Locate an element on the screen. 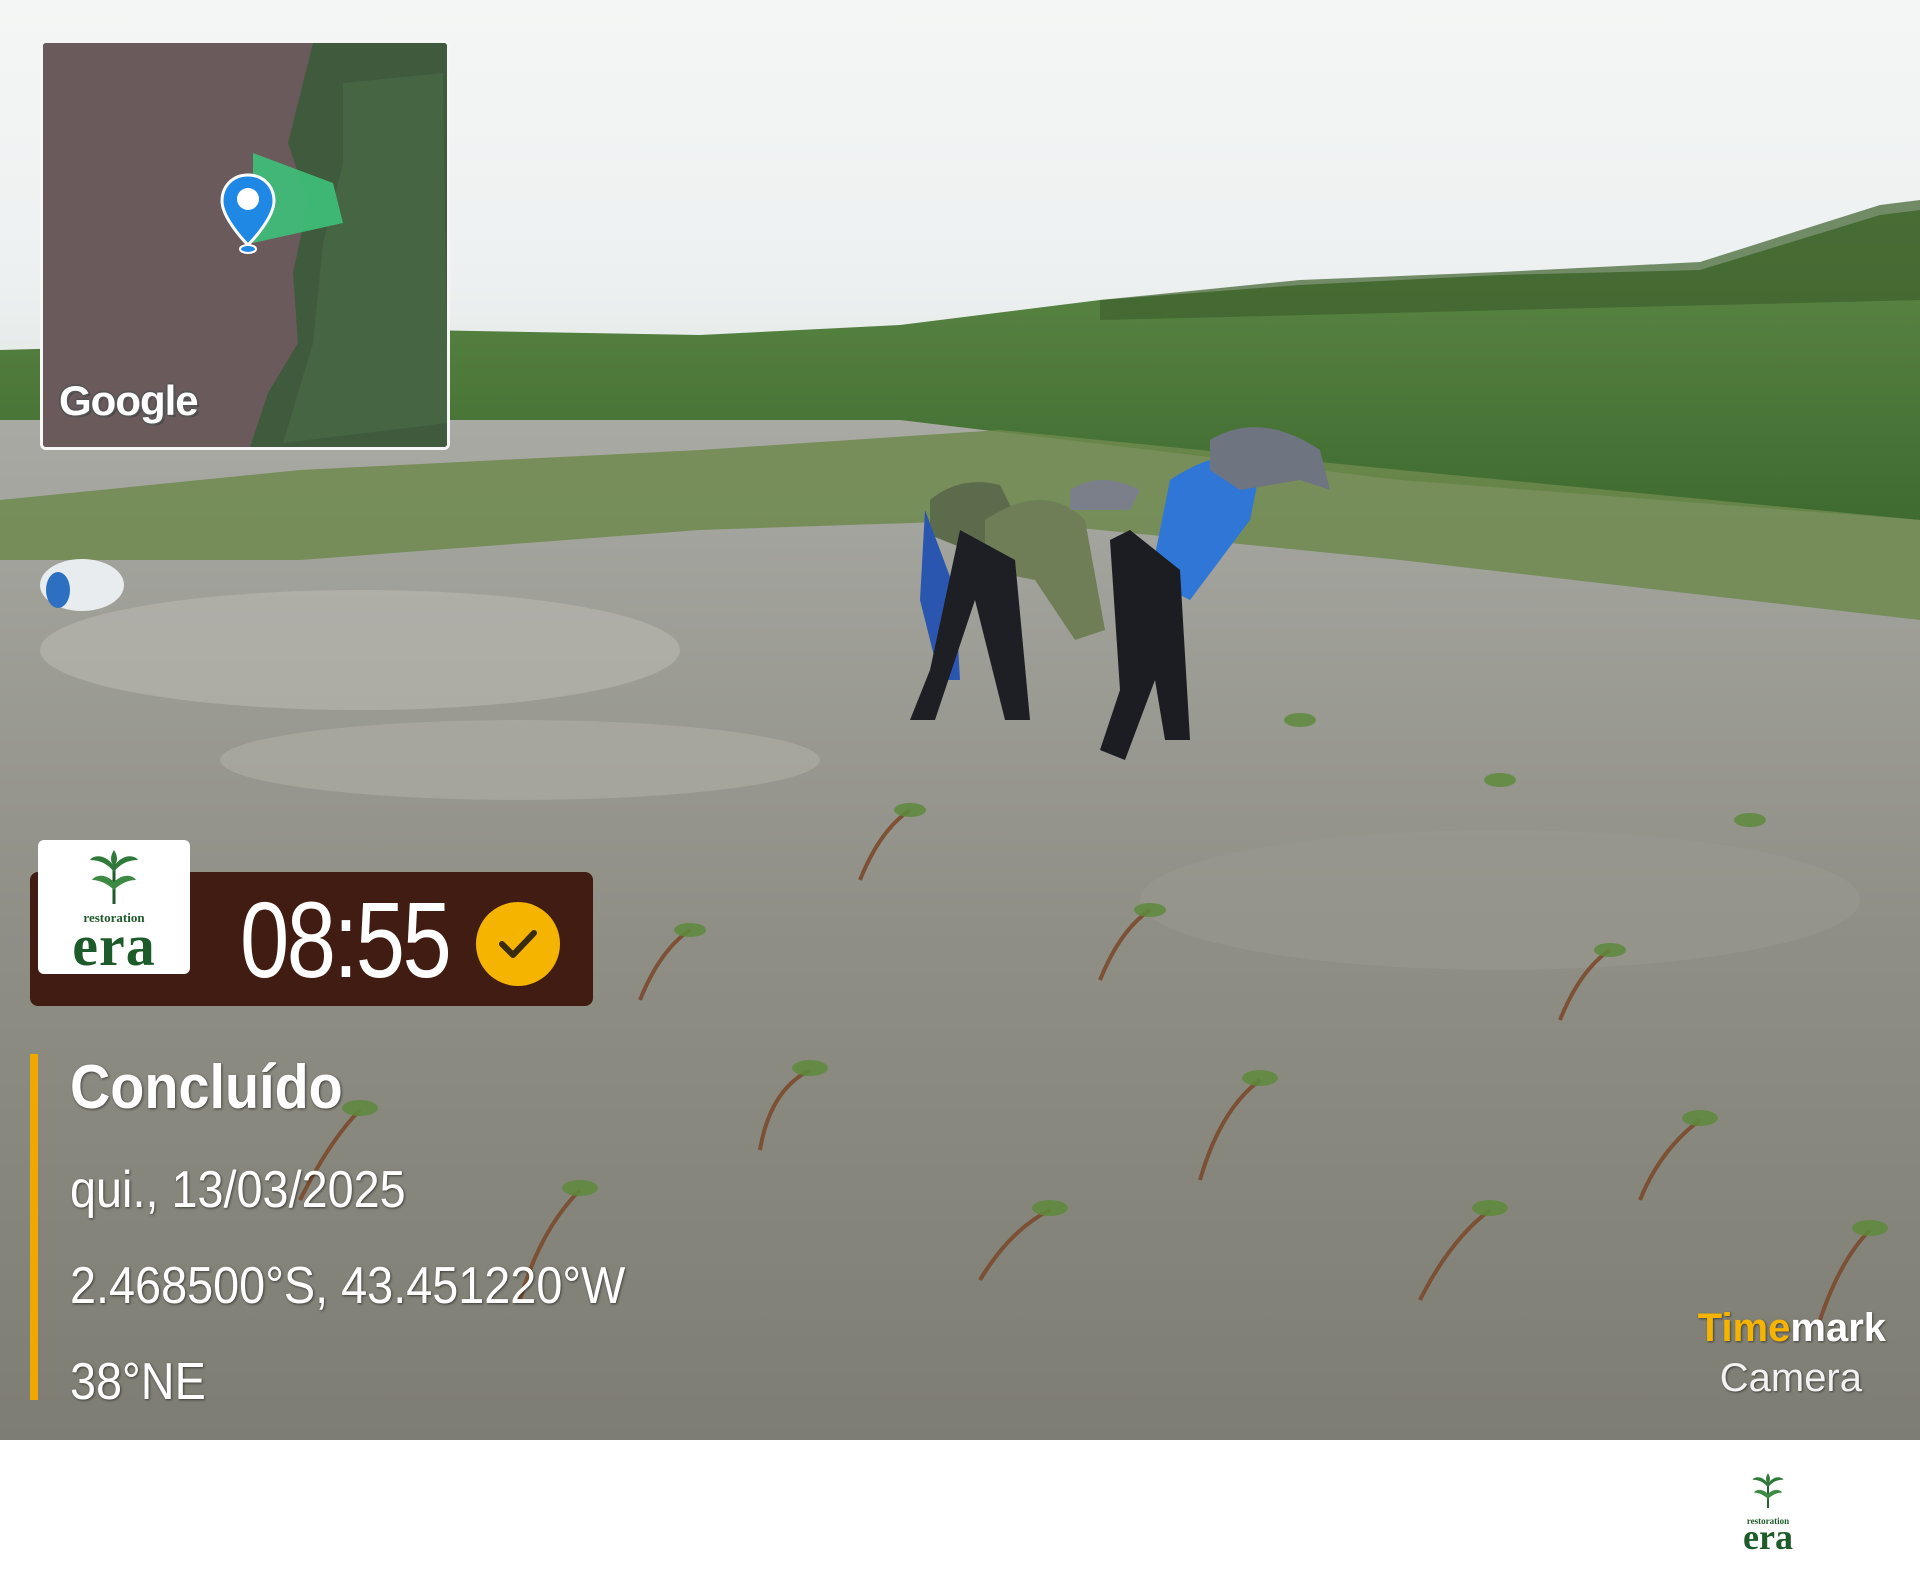 The height and width of the screenshot is (1583, 1920). compass-heading-text: 38°NE is located at coordinates (138, 1382).